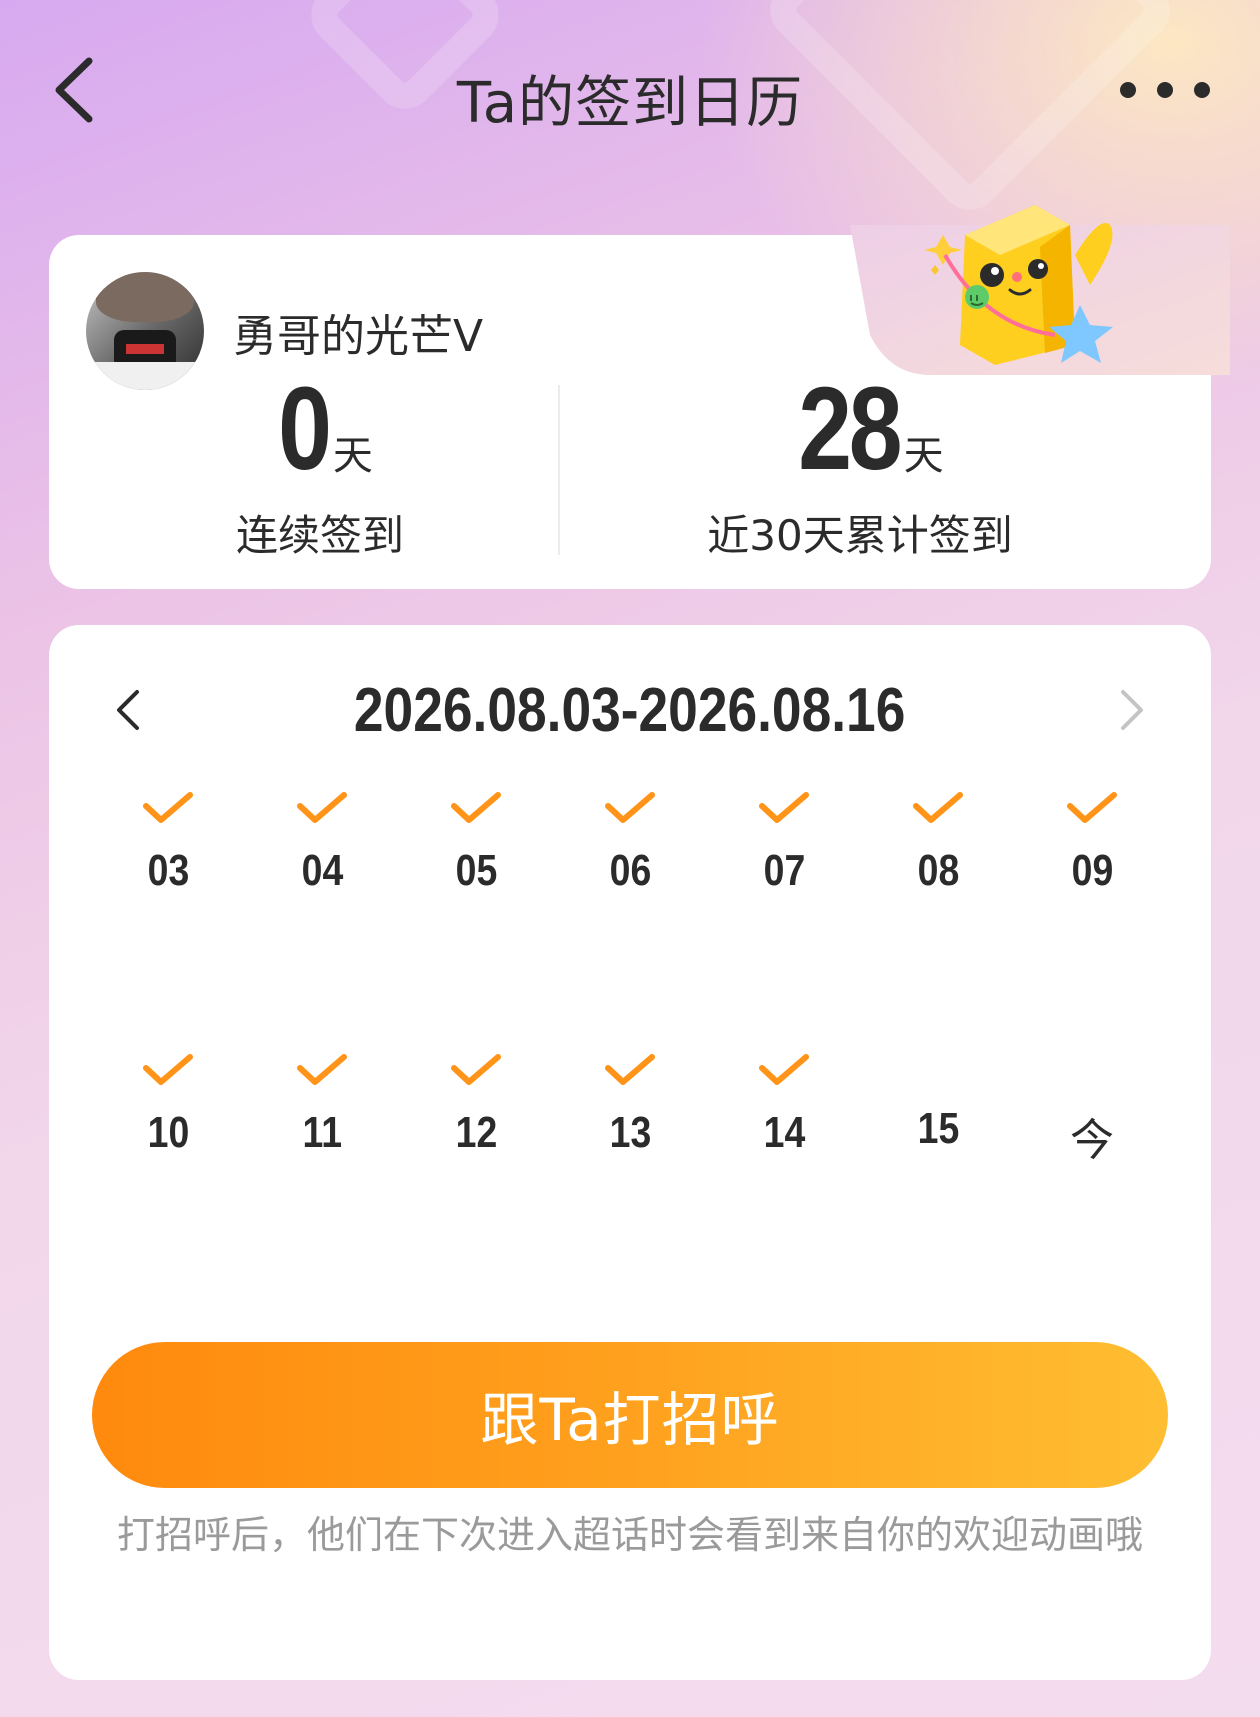 This screenshot has width=1260, height=1717. I want to click on calendar-day-label: 08, so click(938, 870).